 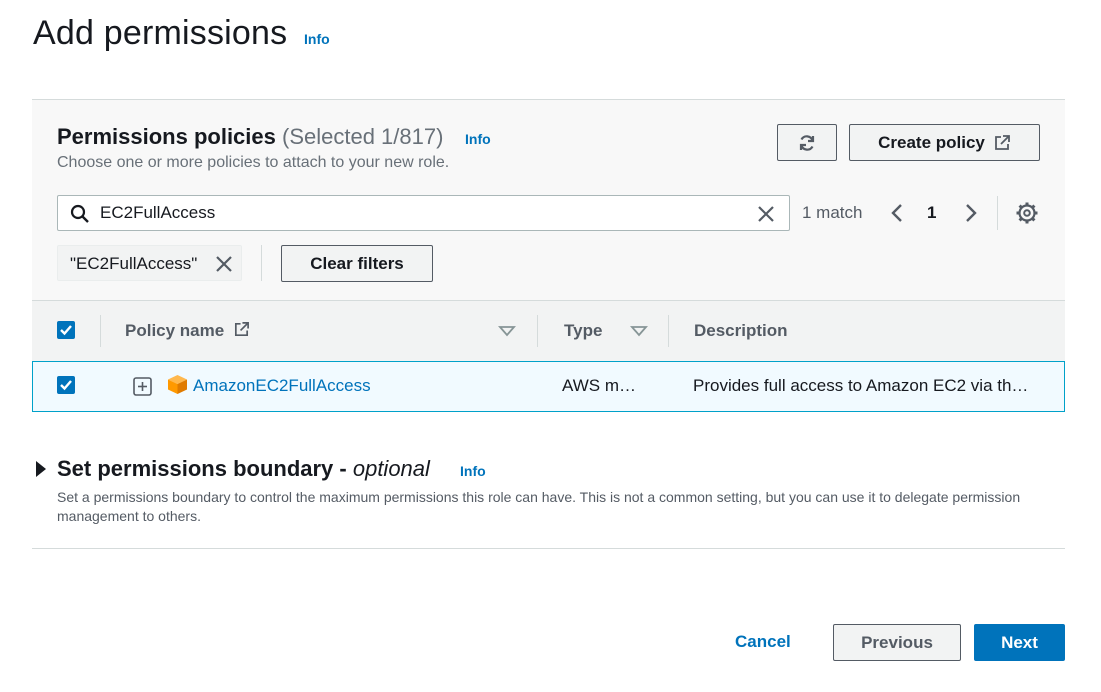 I want to click on previous-button: Previous, so click(x=897, y=642).